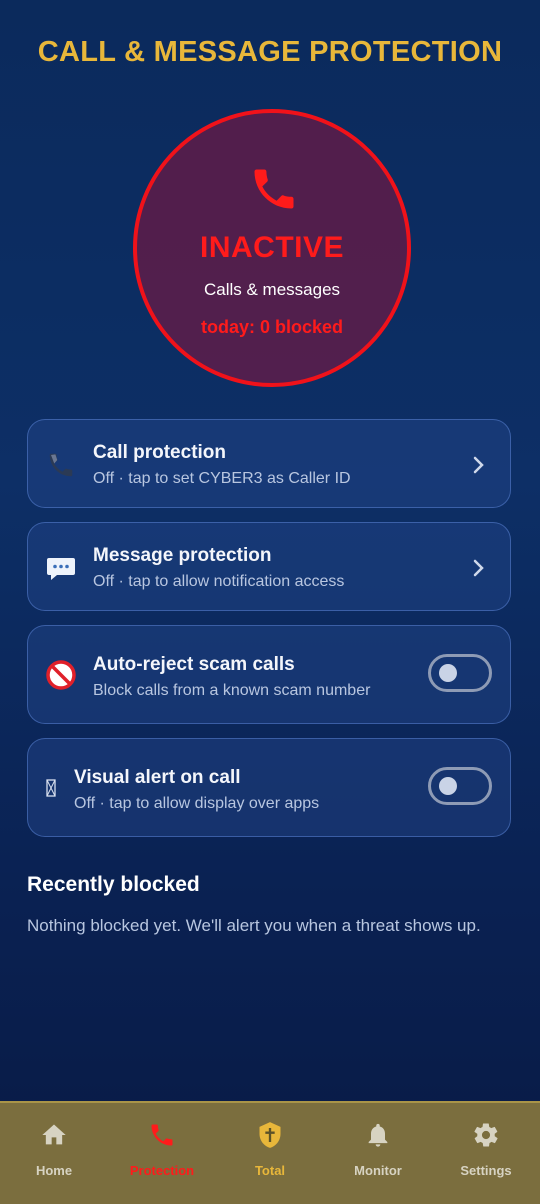 This screenshot has height=1204, width=540. I want to click on recently-blocked-heading: Recently blocked, so click(113, 884).